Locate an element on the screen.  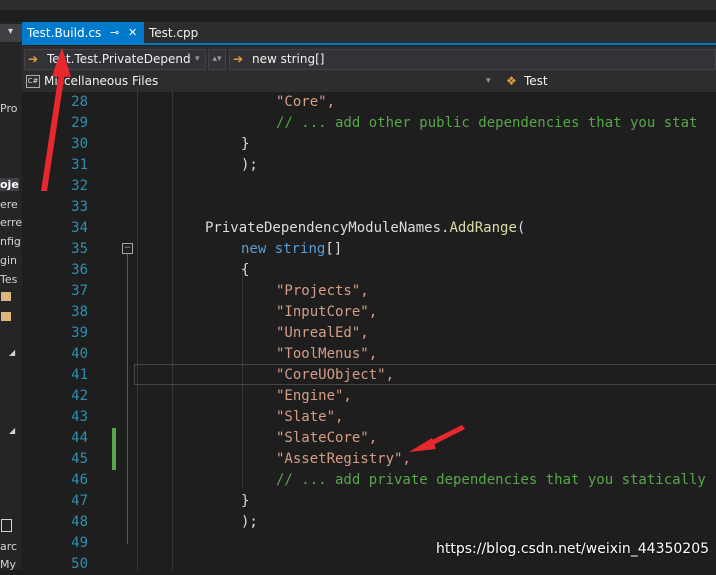
annotation-arrow-tab is located at coordinates (56, 119).